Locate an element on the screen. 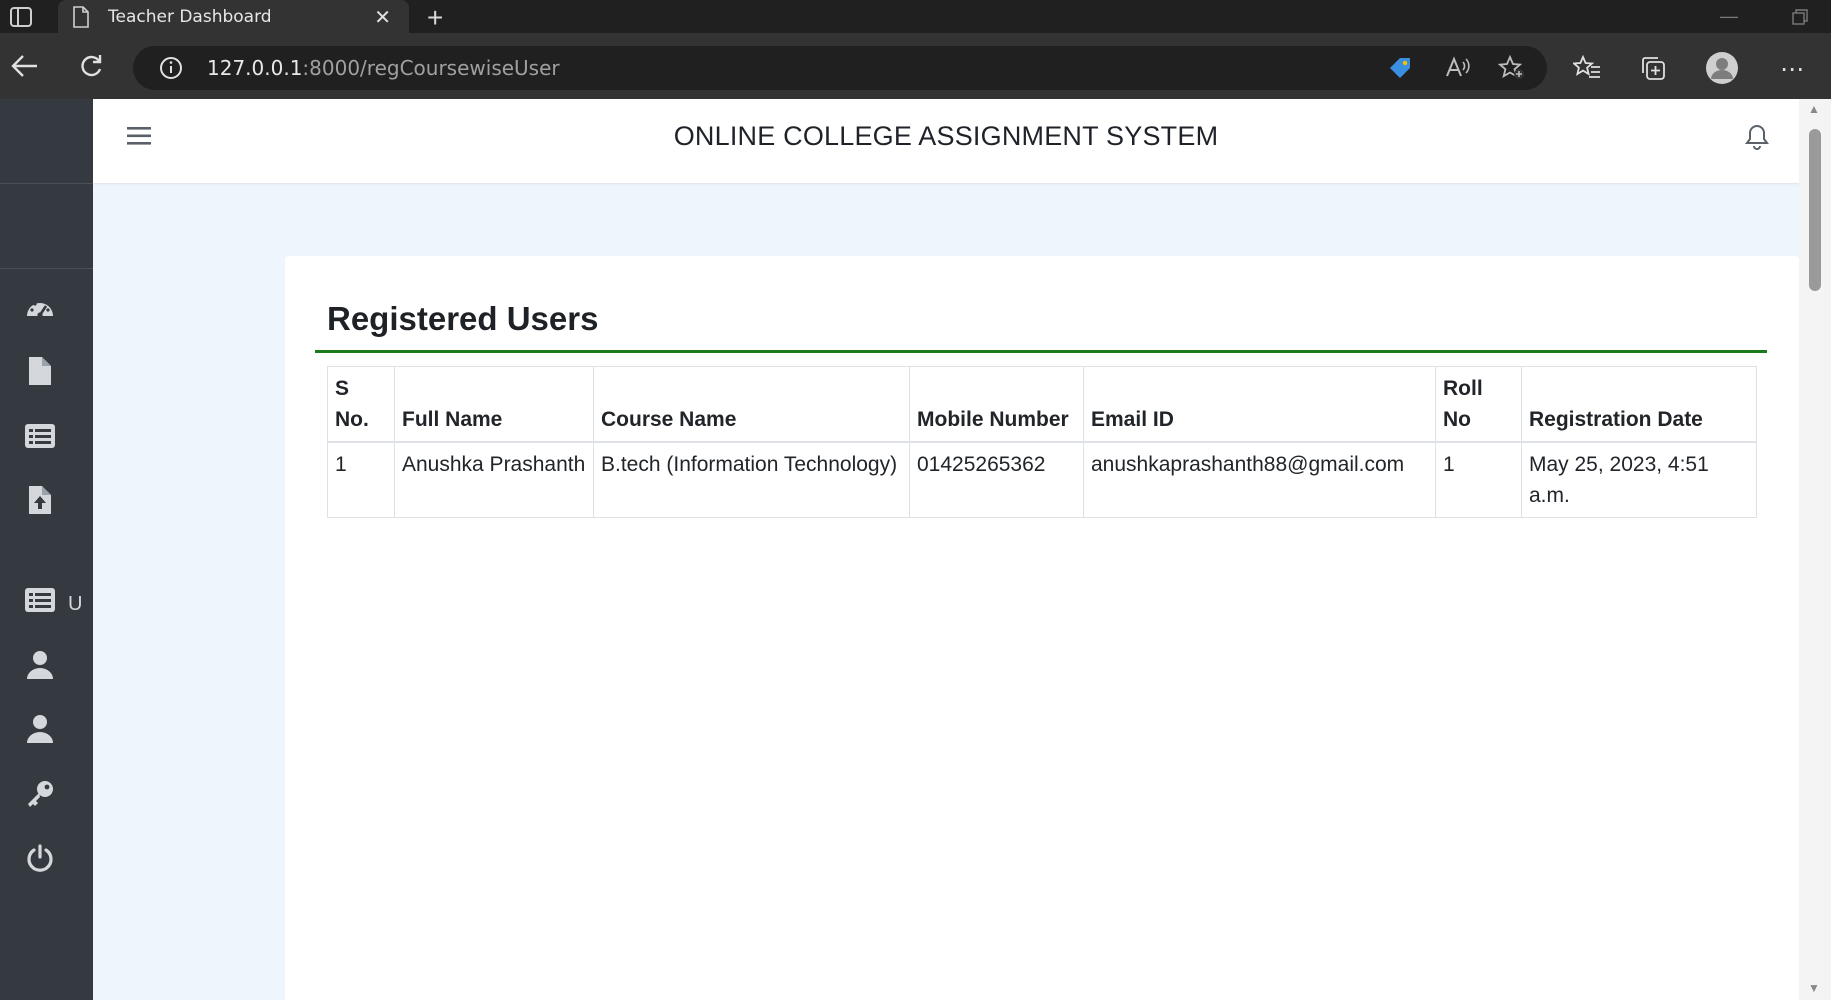  browser-tab: Teacher Dashboard ✕ is located at coordinates (233, 16).